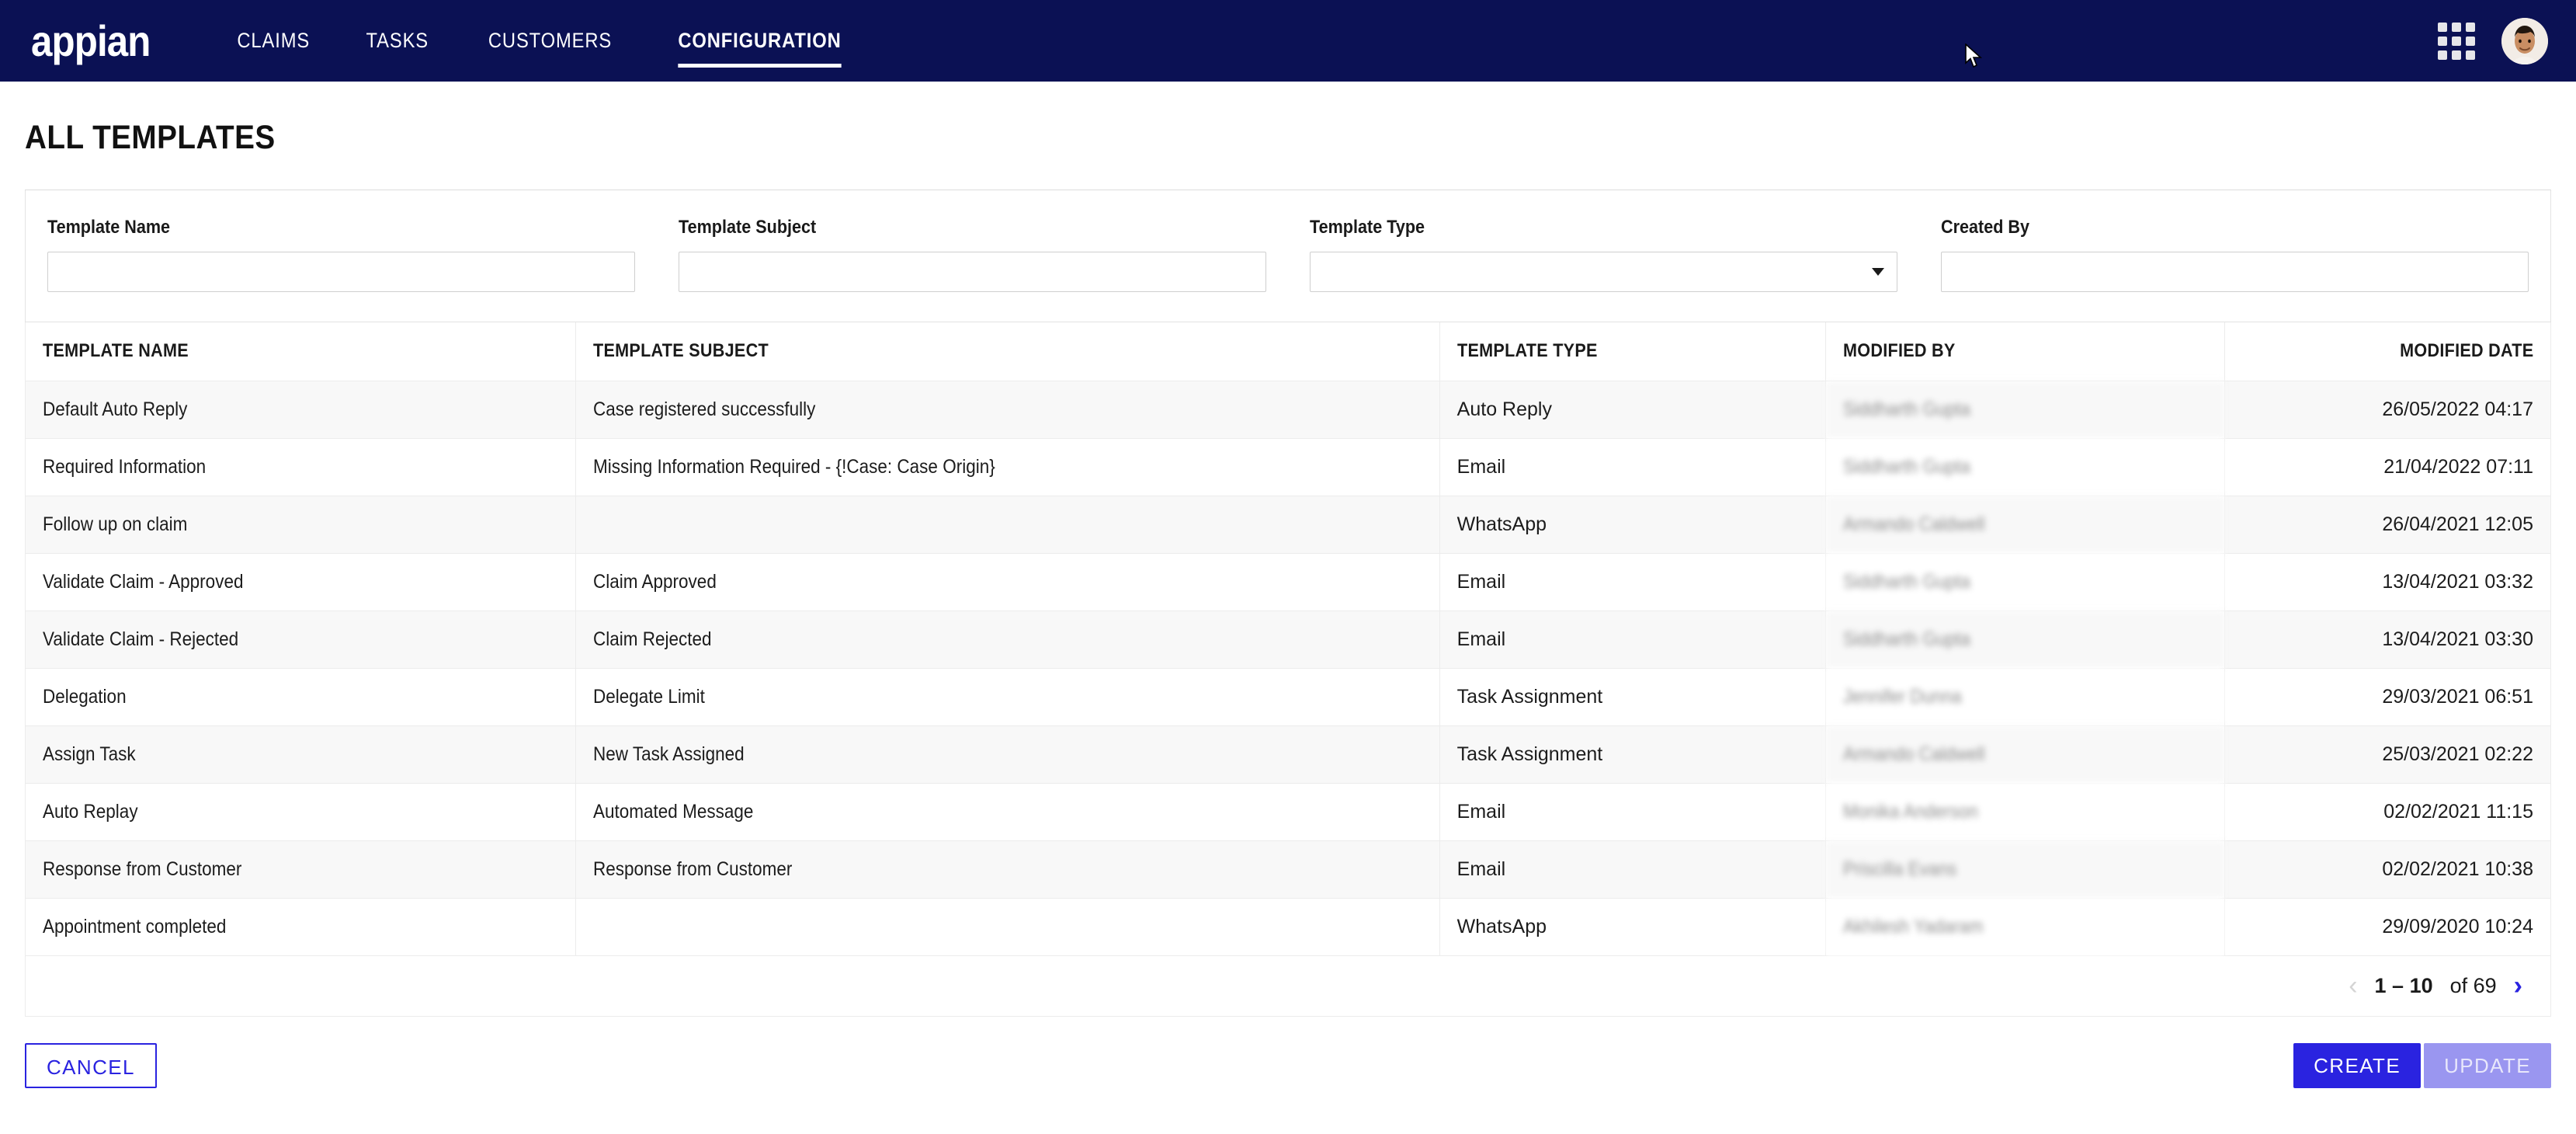 The height and width of the screenshot is (1134, 2576). Describe the element at coordinates (1288, 986) in the screenshot. I see `pagination: ‹ 1 – 10 of 69 ›` at that location.